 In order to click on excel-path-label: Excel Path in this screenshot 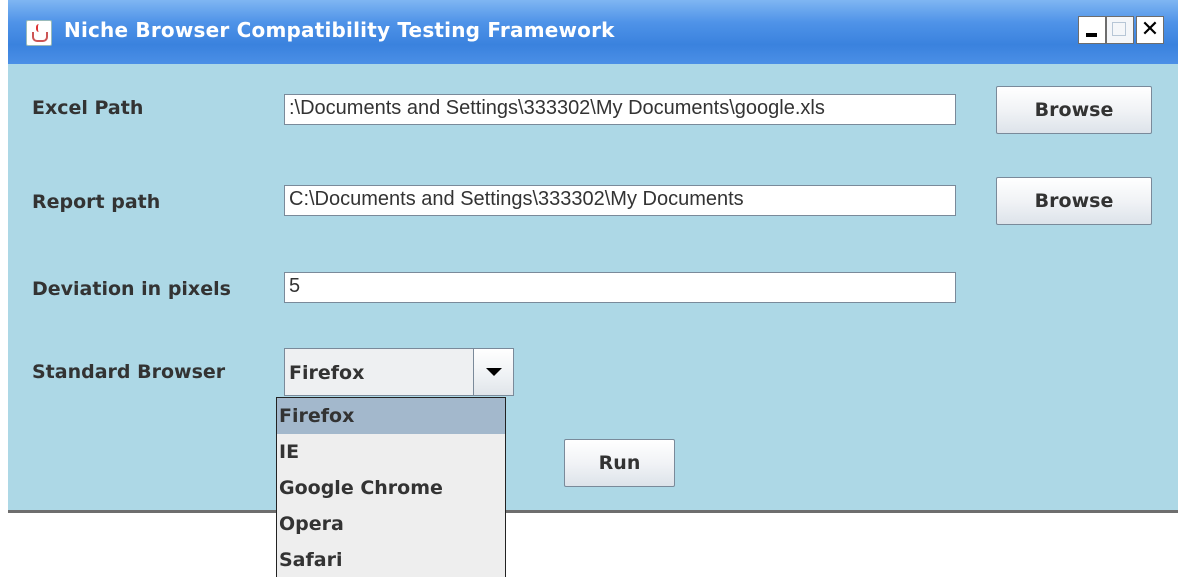, I will do `click(88, 108)`.